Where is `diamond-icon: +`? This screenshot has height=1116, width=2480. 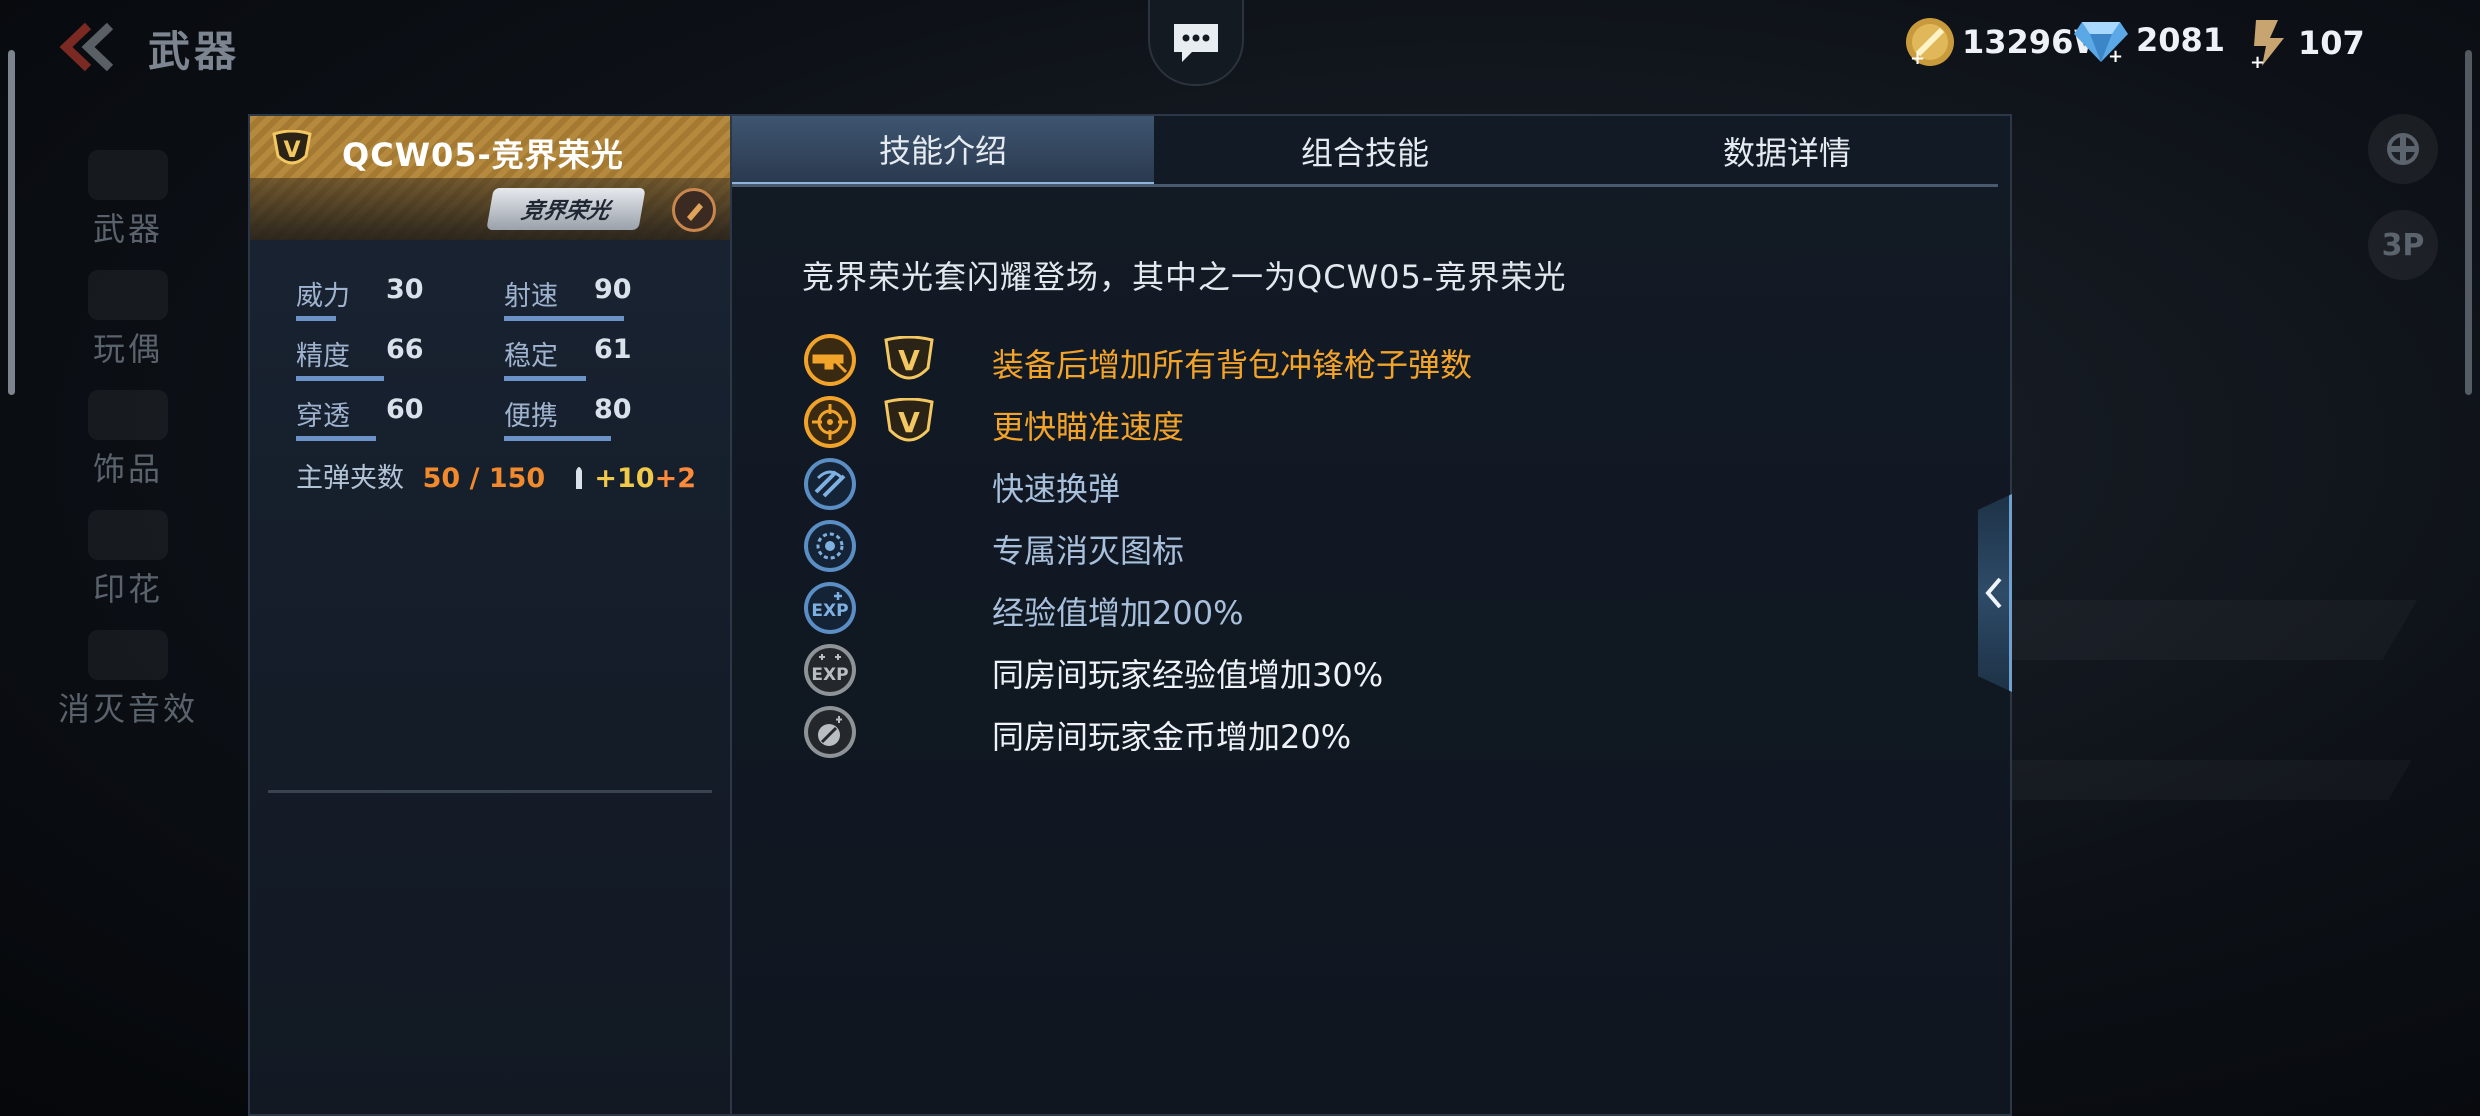 diamond-icon: + is located at coordinates (2101, 43).